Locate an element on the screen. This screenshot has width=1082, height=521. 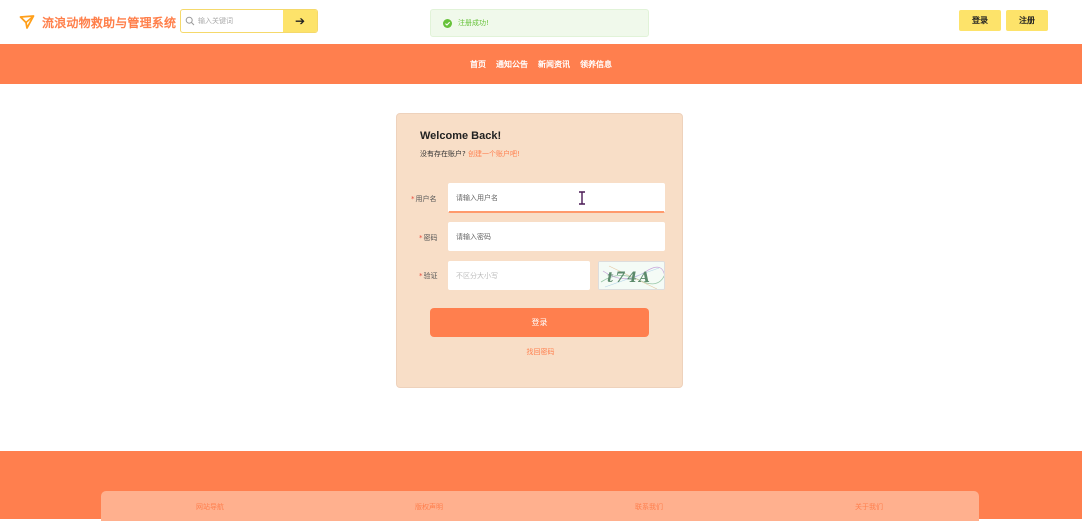
site-logo: 流浪动物救助与管理系统 is located at coordinates (97, 22).